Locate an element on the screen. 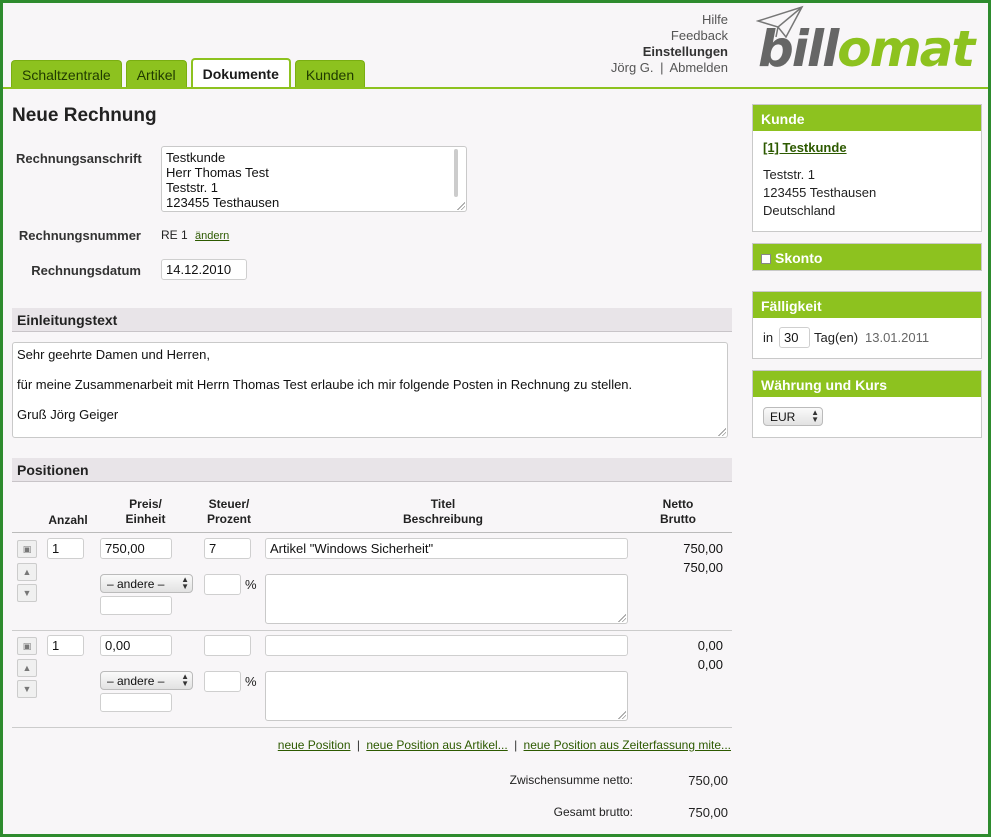 This screenshot has width=991, height=837. logo-wordmark: billomat is located at coordinates (866, 49).